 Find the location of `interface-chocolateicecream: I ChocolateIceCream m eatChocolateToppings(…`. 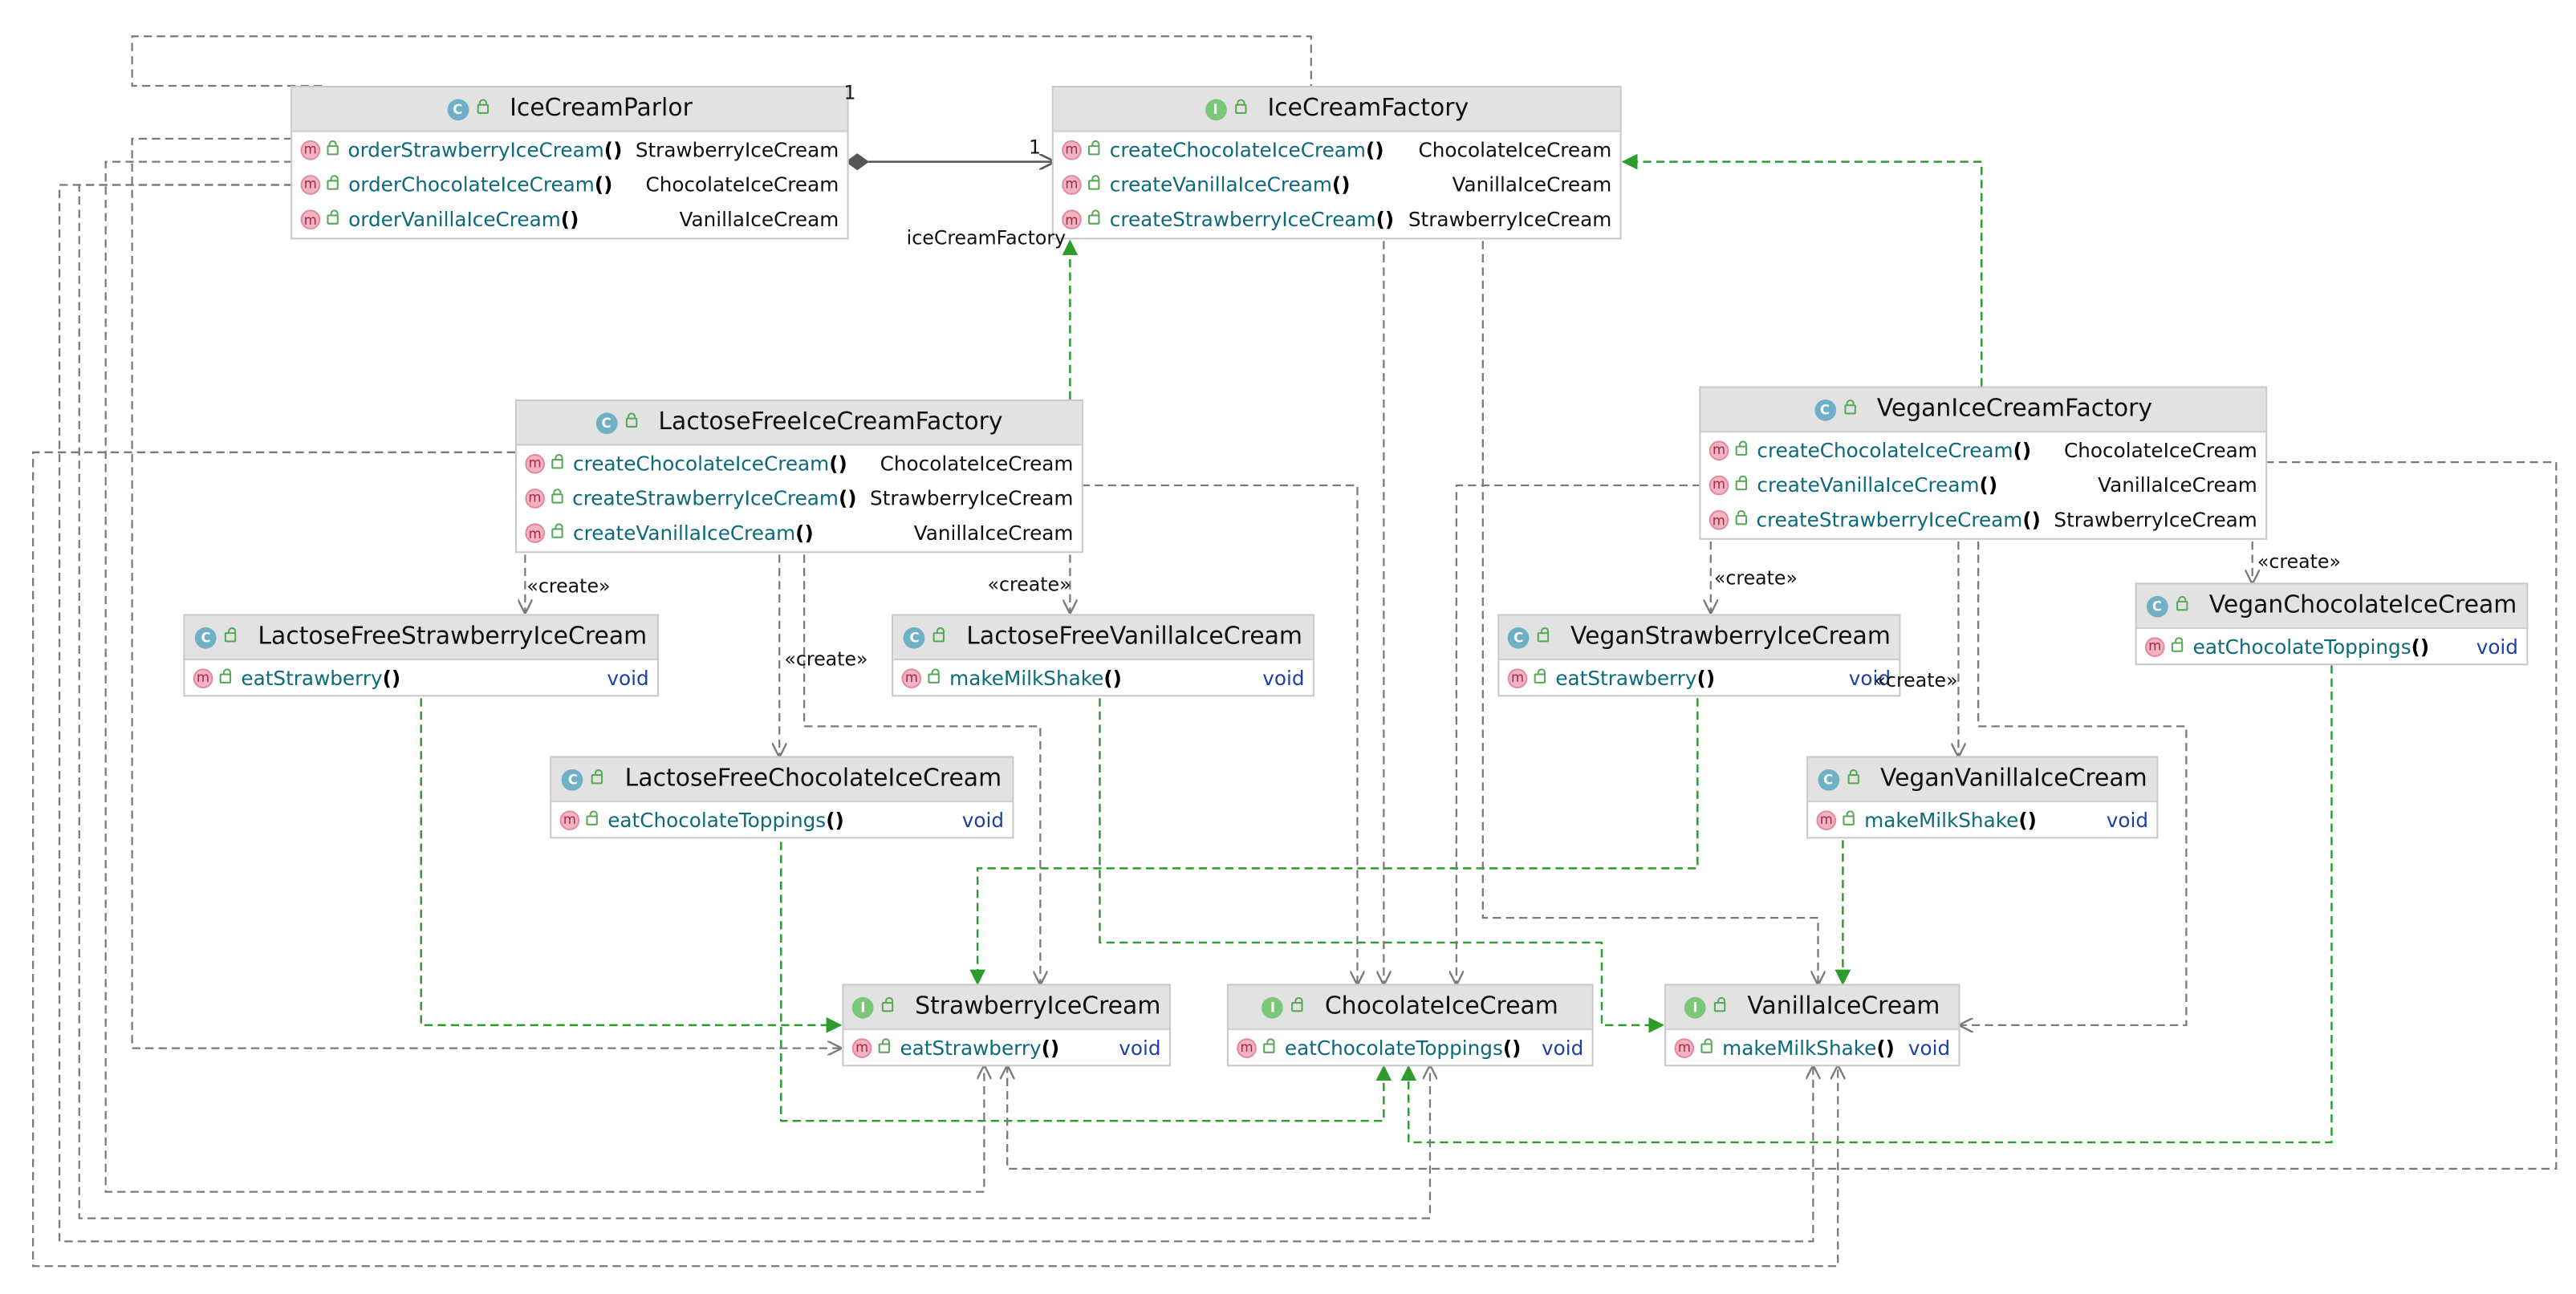

interface-chocolateicecream: I ChocolateIceCream m eatChocolateToppings(… is located at coordinates (1410, 1026).